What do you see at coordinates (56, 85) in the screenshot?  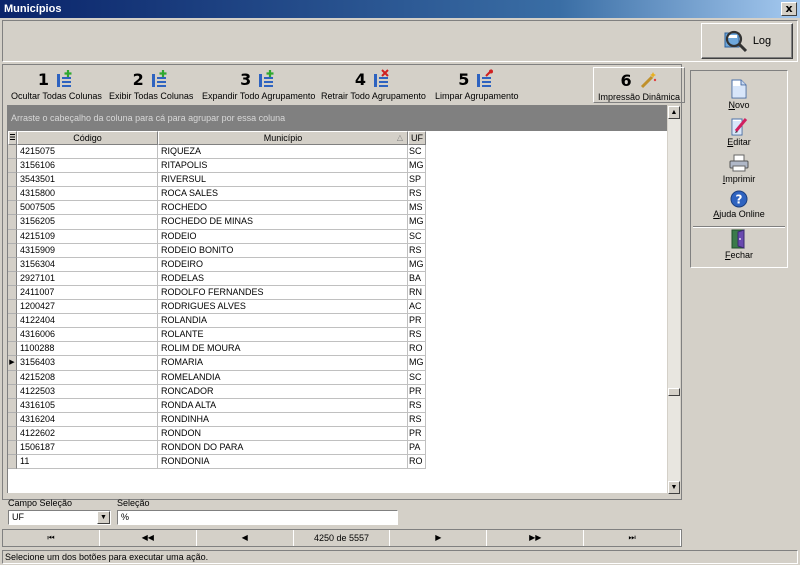 I see `hide-all-columns-button: 1 Ocultar Todas Colunas` at bounding box center [56, 85].